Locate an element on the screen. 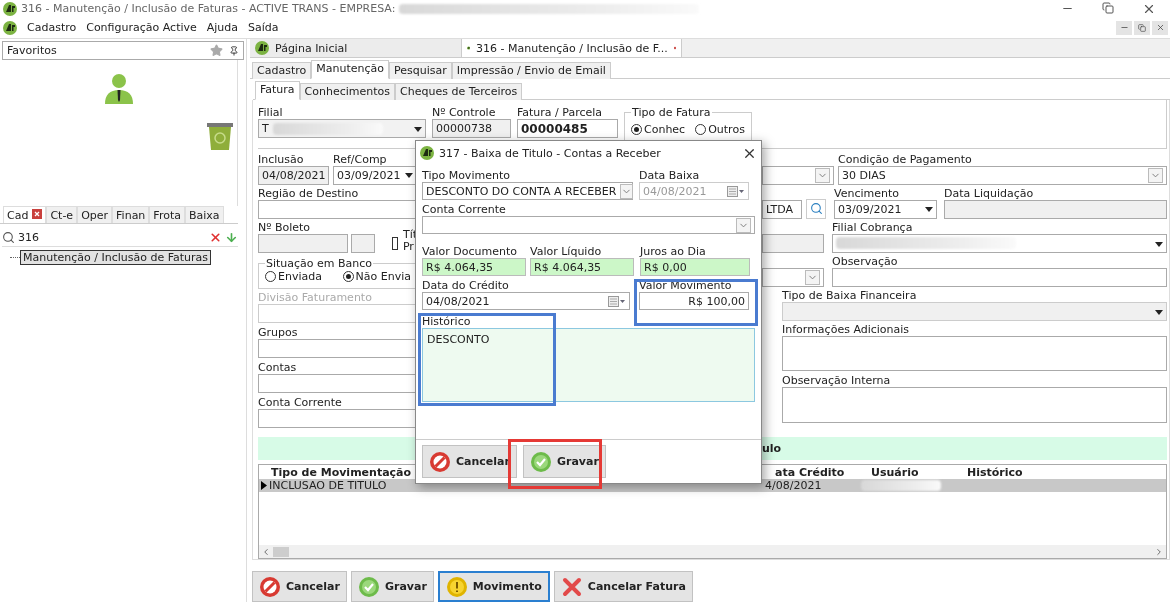  arrow-down-icon is located at coordinates (231, 237).